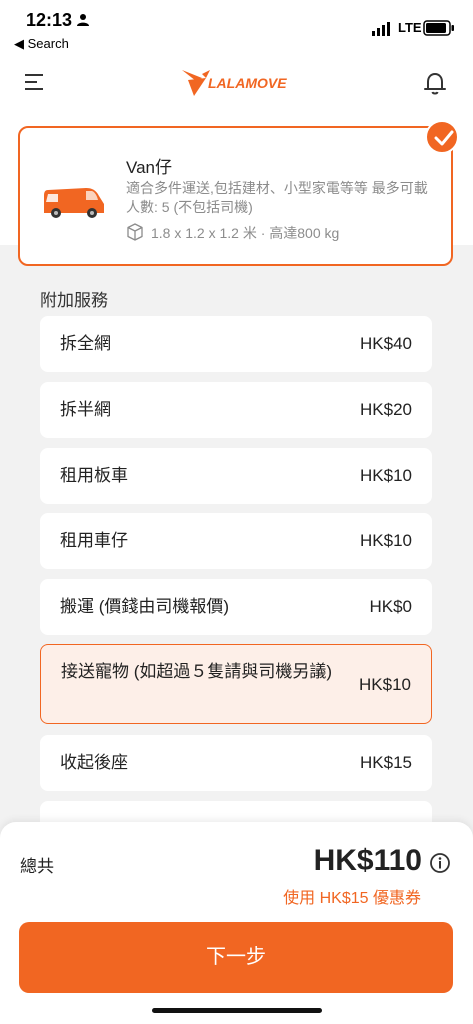 This screenshot has width=473, height=1024. I want to click on service-item-full-net: 拆全網 HK$40, so click(236, 344).